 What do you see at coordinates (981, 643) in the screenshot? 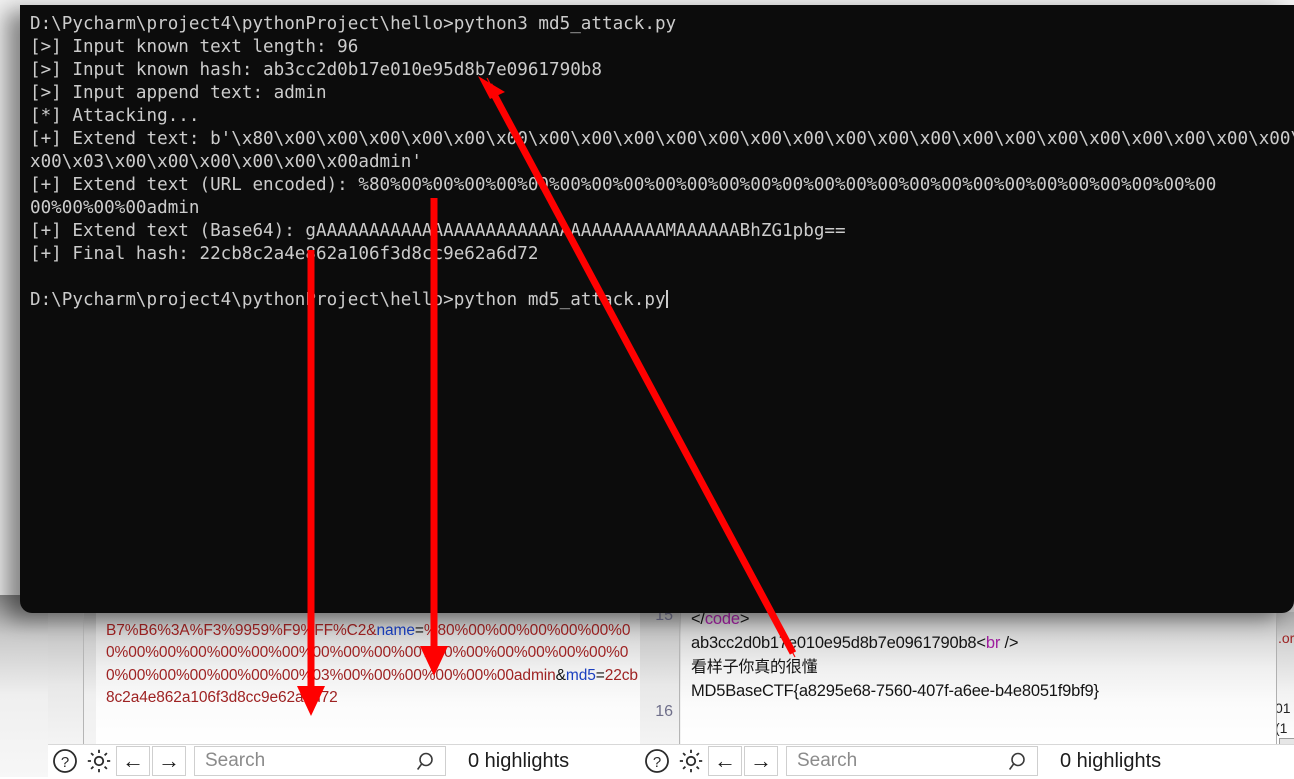
I see `br-open-bracket: <` at bounding box center [981, 643].